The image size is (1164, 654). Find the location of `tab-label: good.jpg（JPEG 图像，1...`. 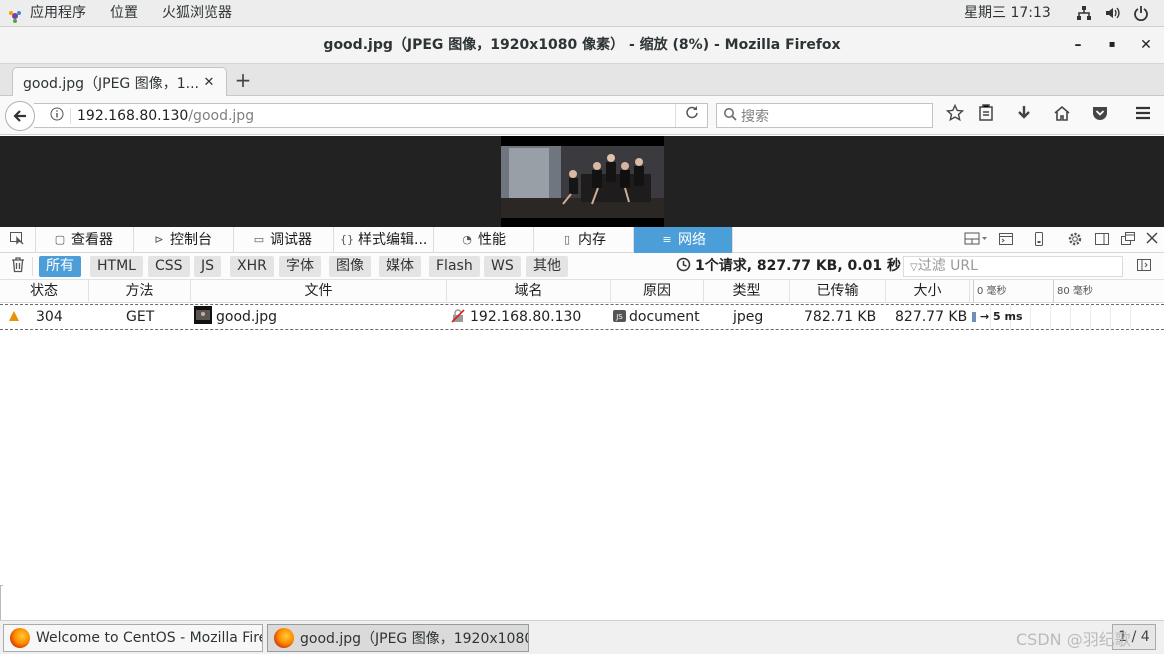

tab-label: good.jpg（JPEG 图像，1... is located at coordinates (111, 83).